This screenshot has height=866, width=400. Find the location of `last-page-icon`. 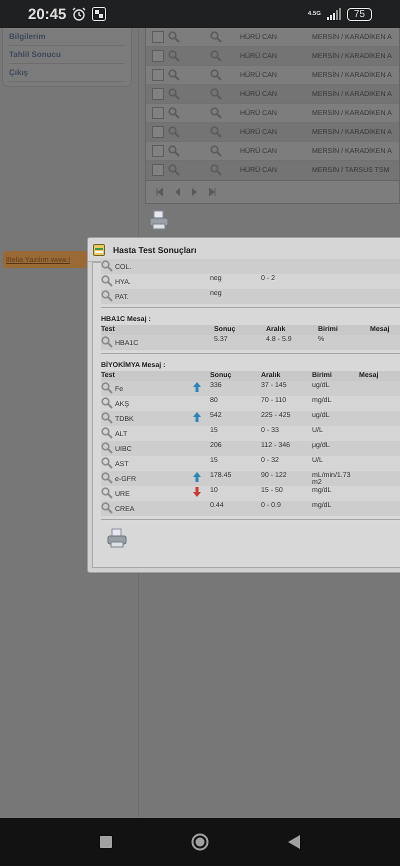

last-page-icon is located at coordinates (212, 192).